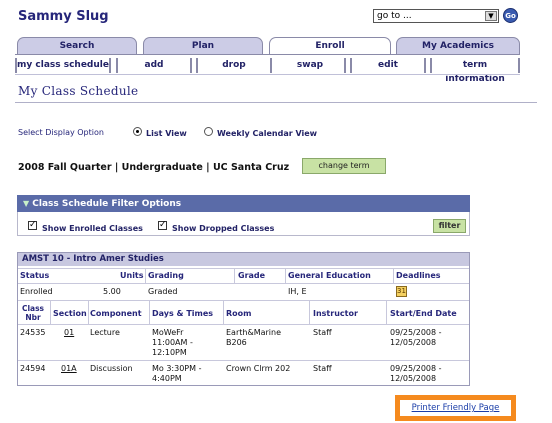  I want to click on class-nbr-value: 24594, so click(33, 368).